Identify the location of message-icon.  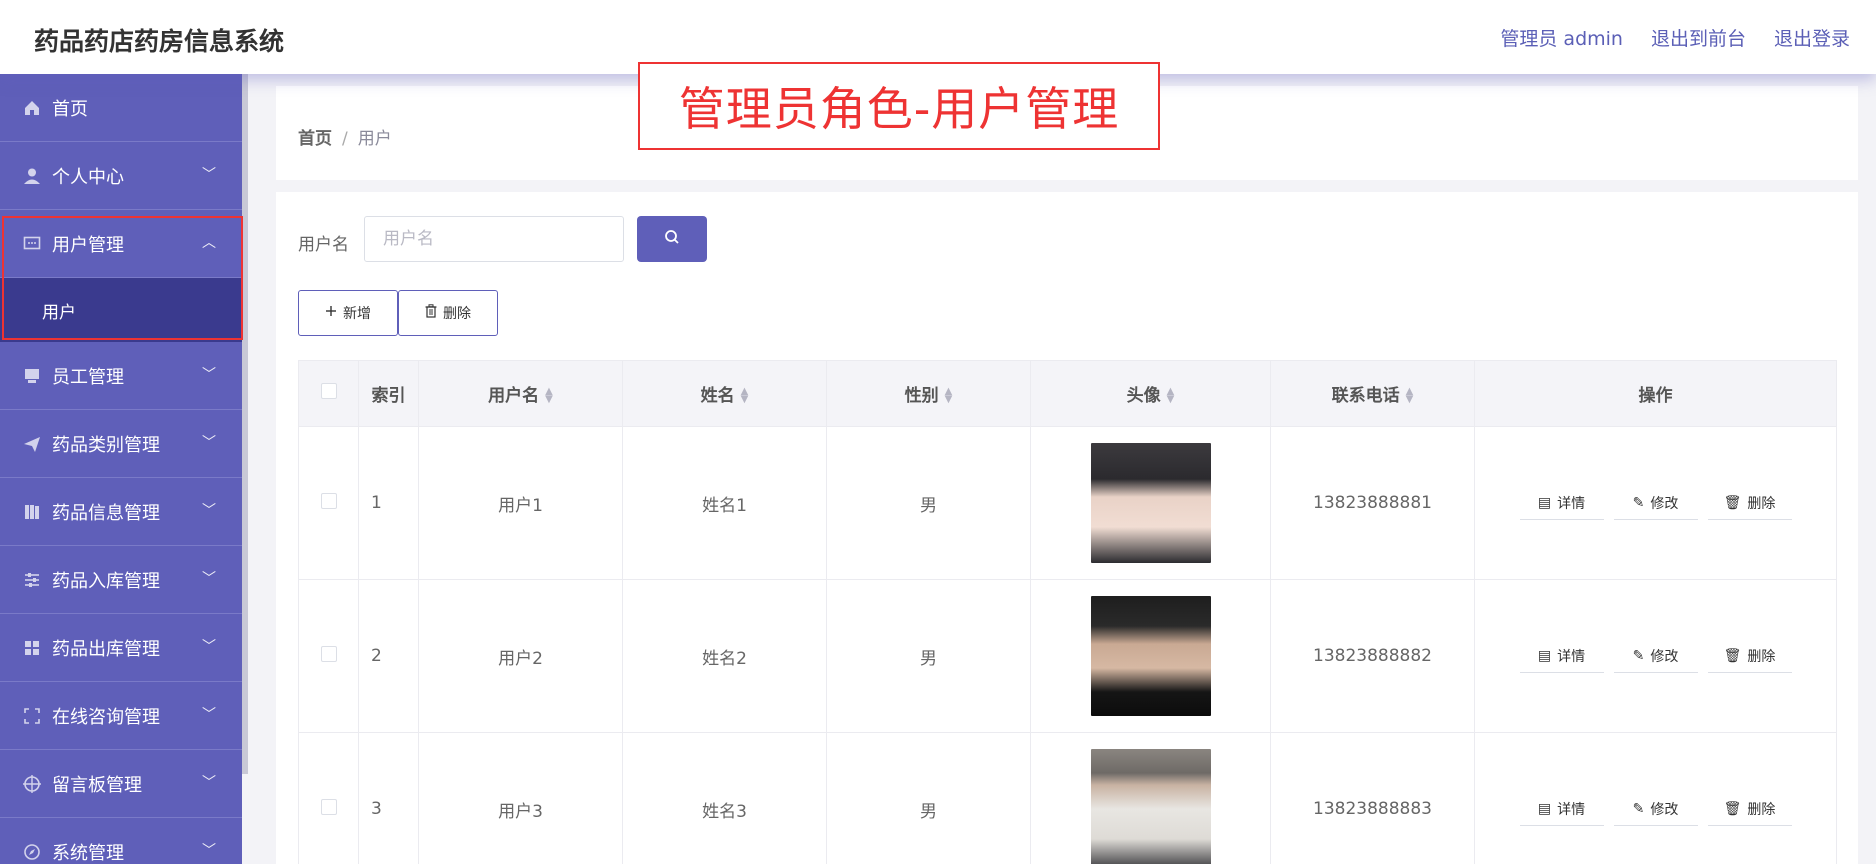
(32, 244).